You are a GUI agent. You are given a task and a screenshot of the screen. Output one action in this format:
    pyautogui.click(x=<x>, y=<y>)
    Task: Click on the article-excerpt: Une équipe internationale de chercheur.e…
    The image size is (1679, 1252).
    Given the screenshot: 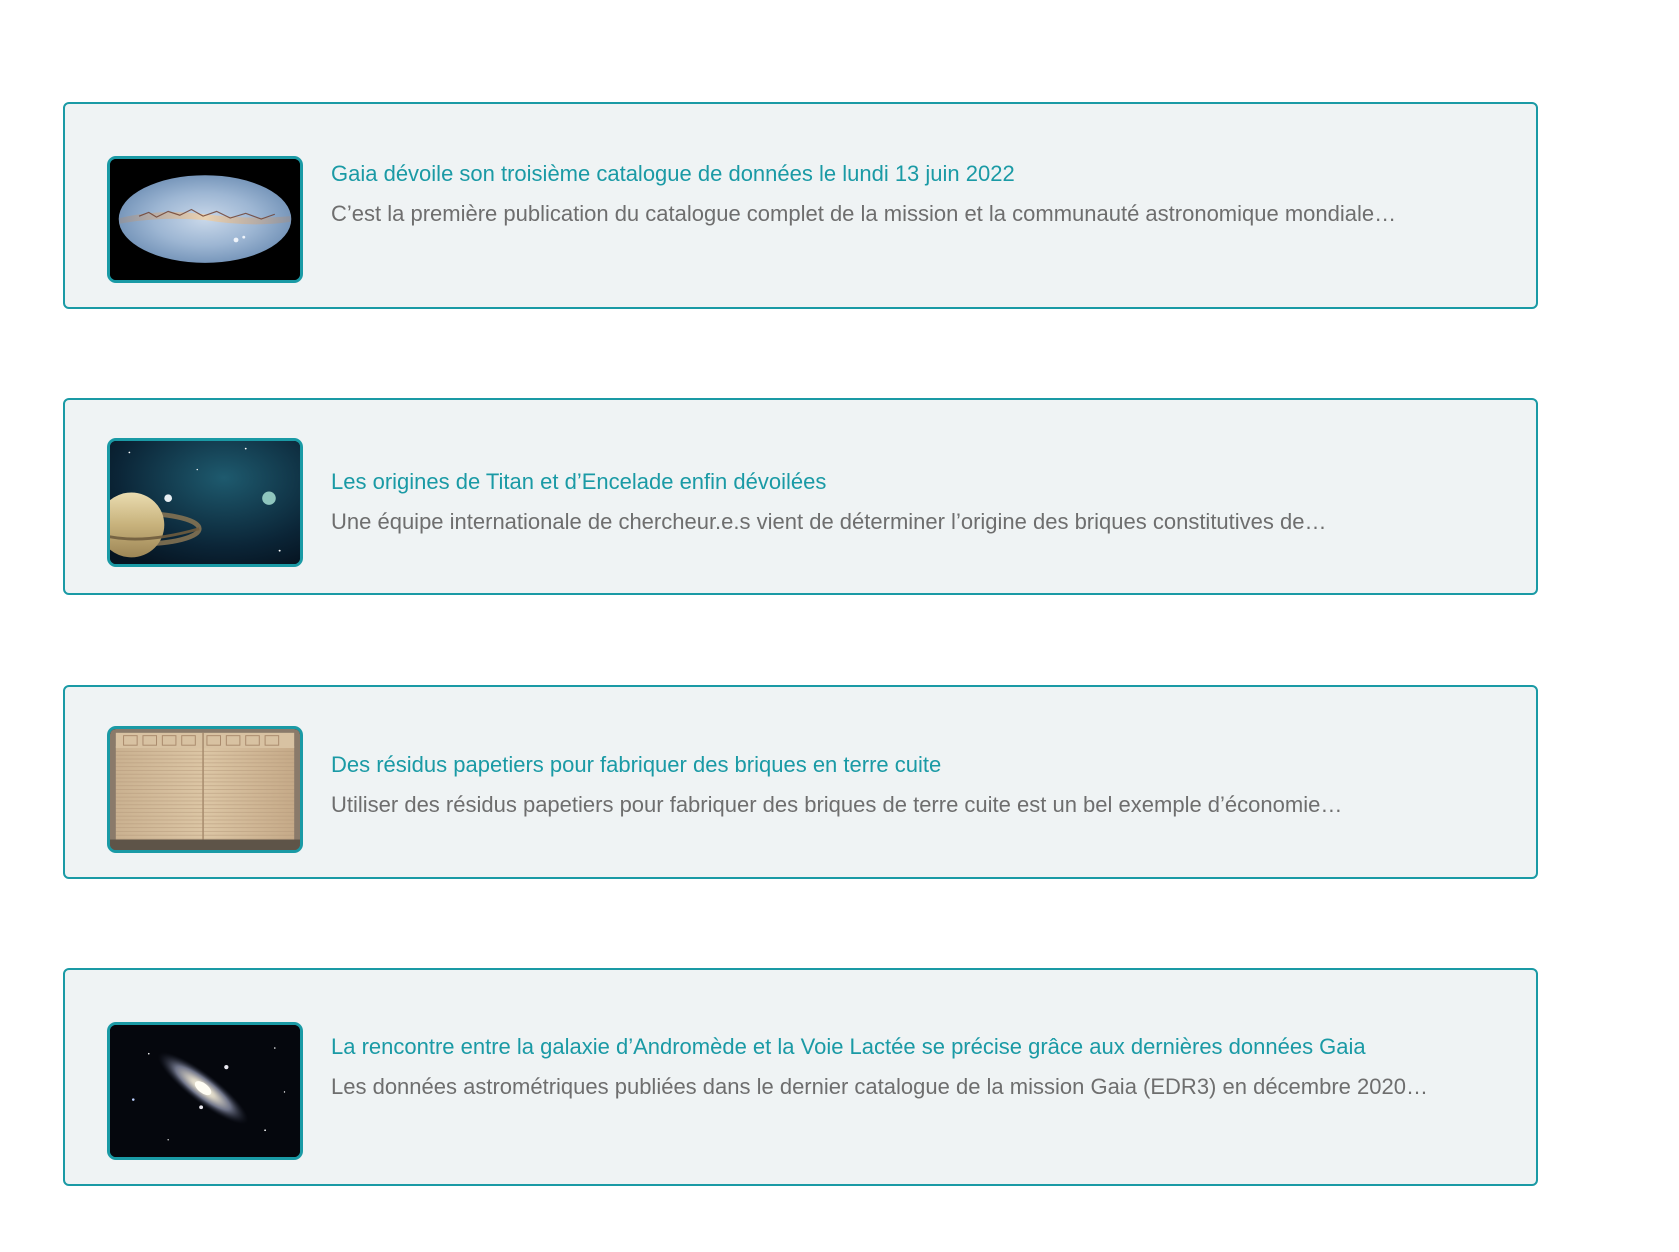 What is the action you would take?
    pyautogui.click(x=829, y=521)
    